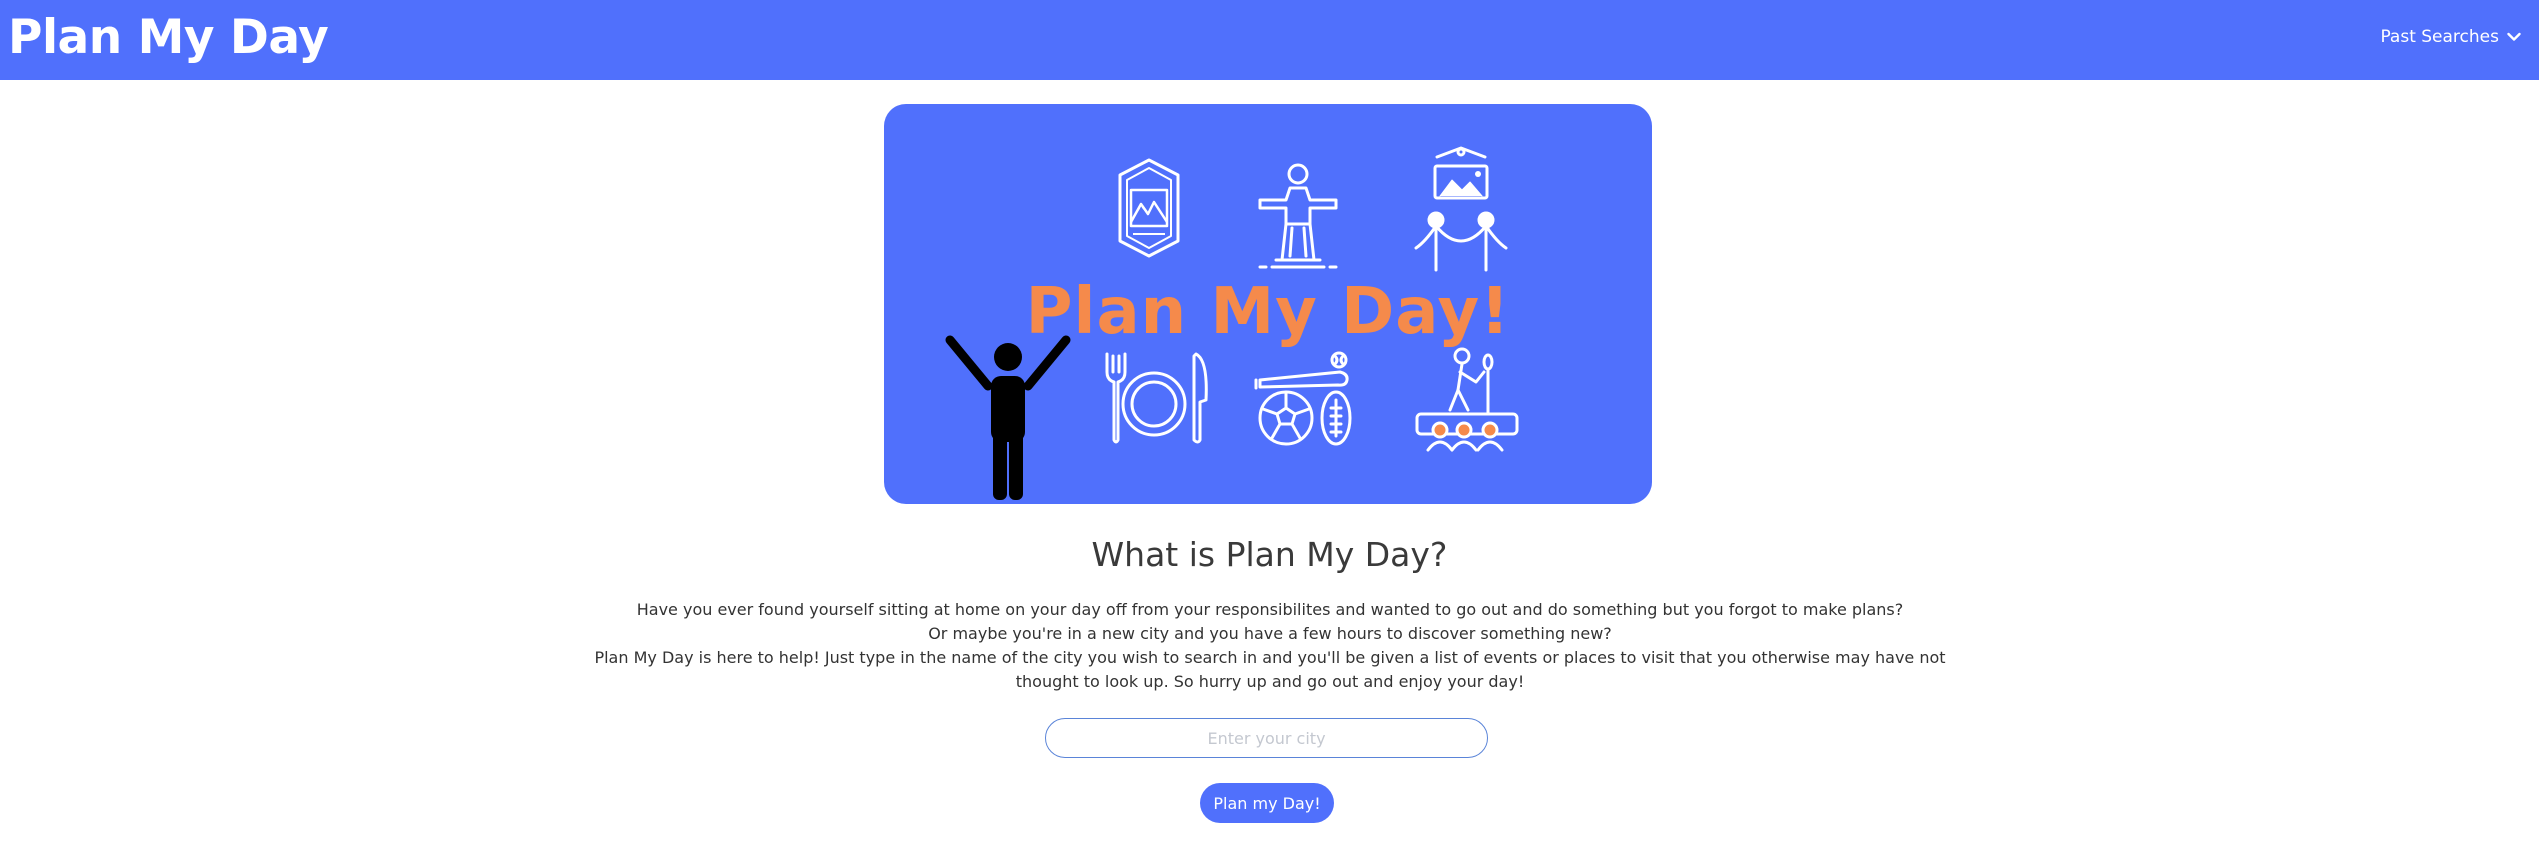 The image size is (2539, 853). What do you see at coordinates (1298, 216) in the screenshot?
I see `statue-icon` at bounding box center [1298, 216].